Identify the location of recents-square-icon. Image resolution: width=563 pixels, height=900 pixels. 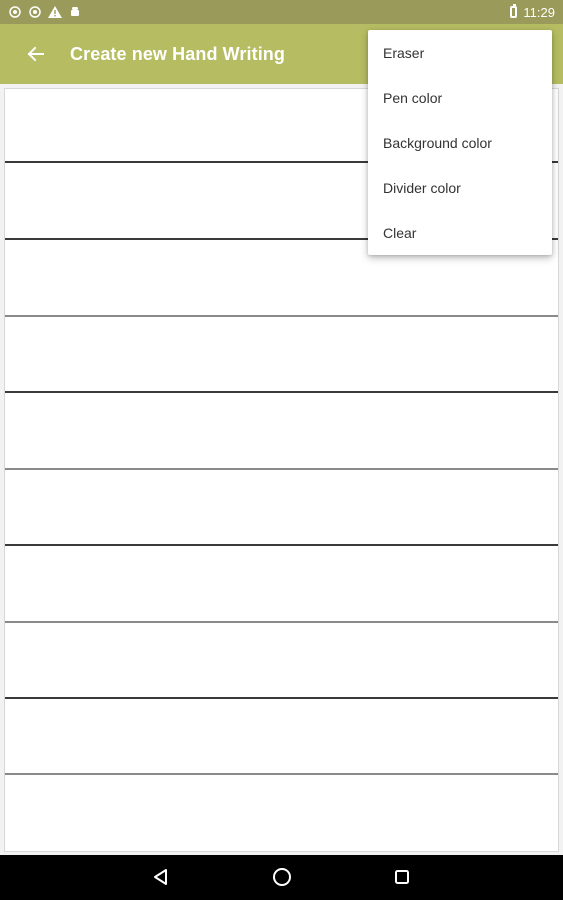
(402, 877).